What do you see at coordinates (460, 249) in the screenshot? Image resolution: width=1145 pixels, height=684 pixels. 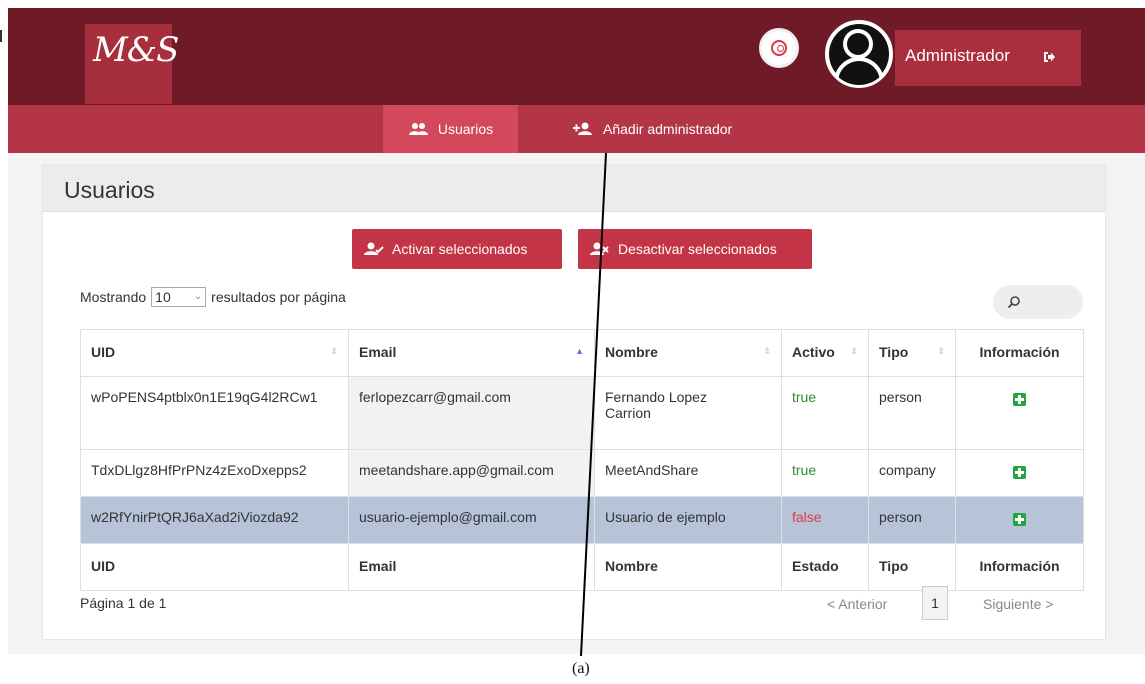 I see `activate-selected-label: Activar seleccionados` at bounding box center [460, 249].